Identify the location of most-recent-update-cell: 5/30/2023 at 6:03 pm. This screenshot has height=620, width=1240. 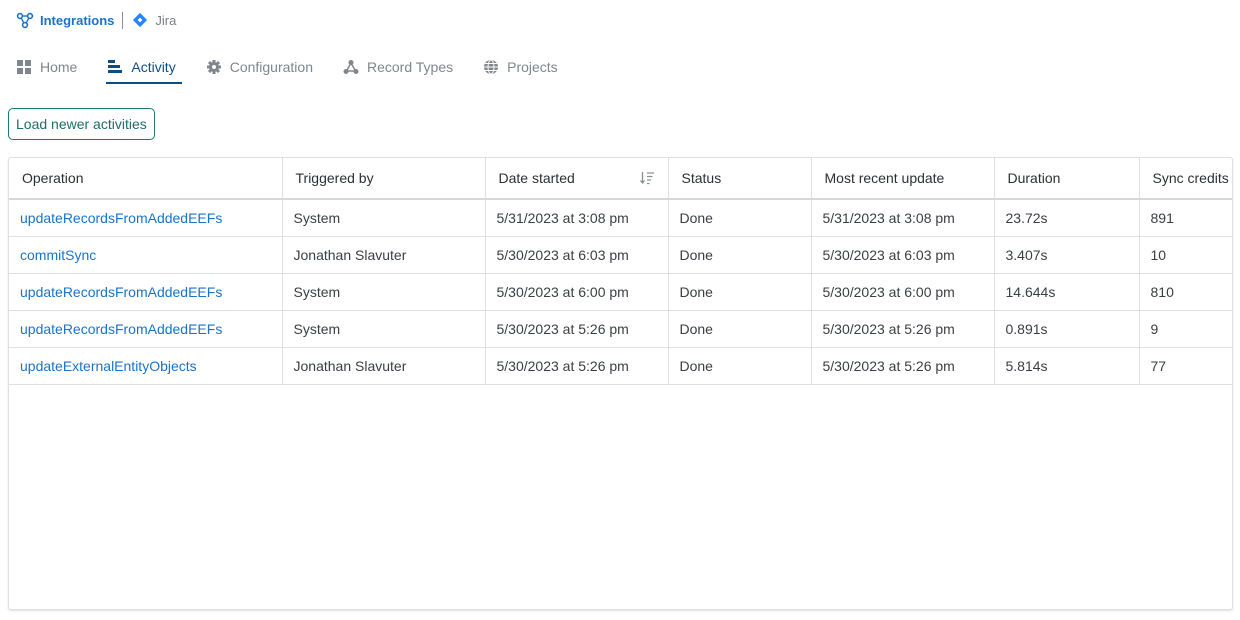
(903, 255).